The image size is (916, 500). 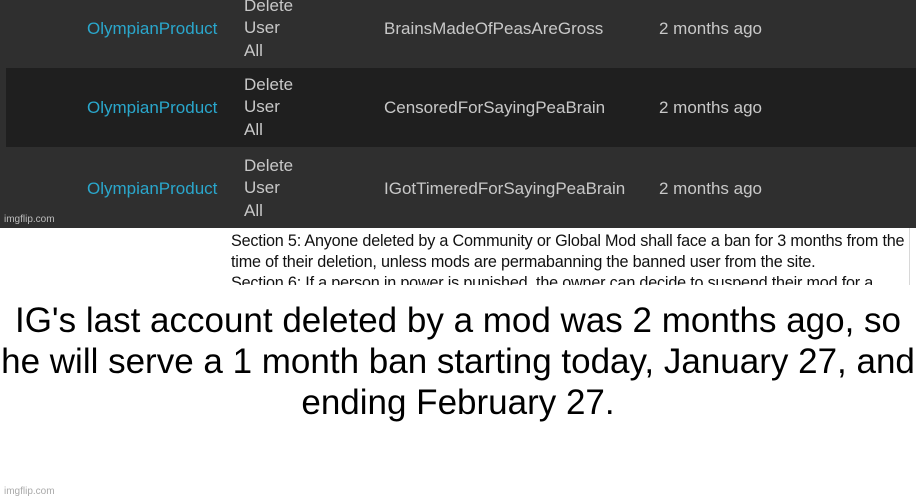 What do you see at coordinates (505, 188) in the screenshot?
I see `reason-cell: IGotTimeredForSayingPeaBrain` at bounding box center [505, 188].